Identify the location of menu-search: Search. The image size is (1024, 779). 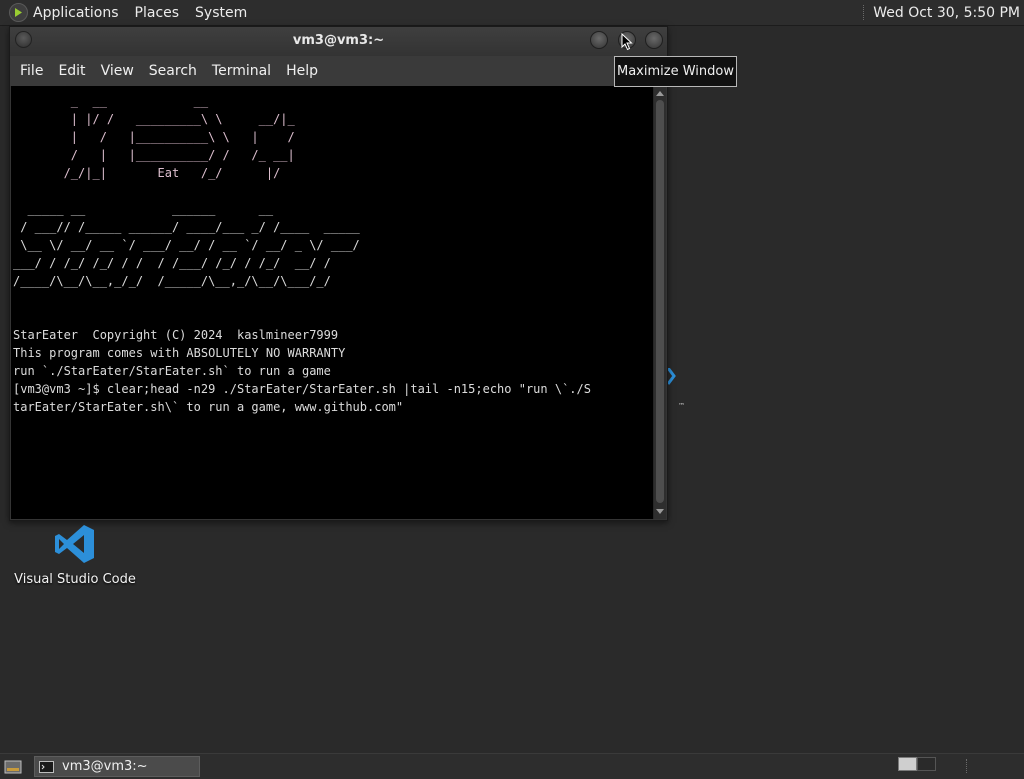
(168, 71).